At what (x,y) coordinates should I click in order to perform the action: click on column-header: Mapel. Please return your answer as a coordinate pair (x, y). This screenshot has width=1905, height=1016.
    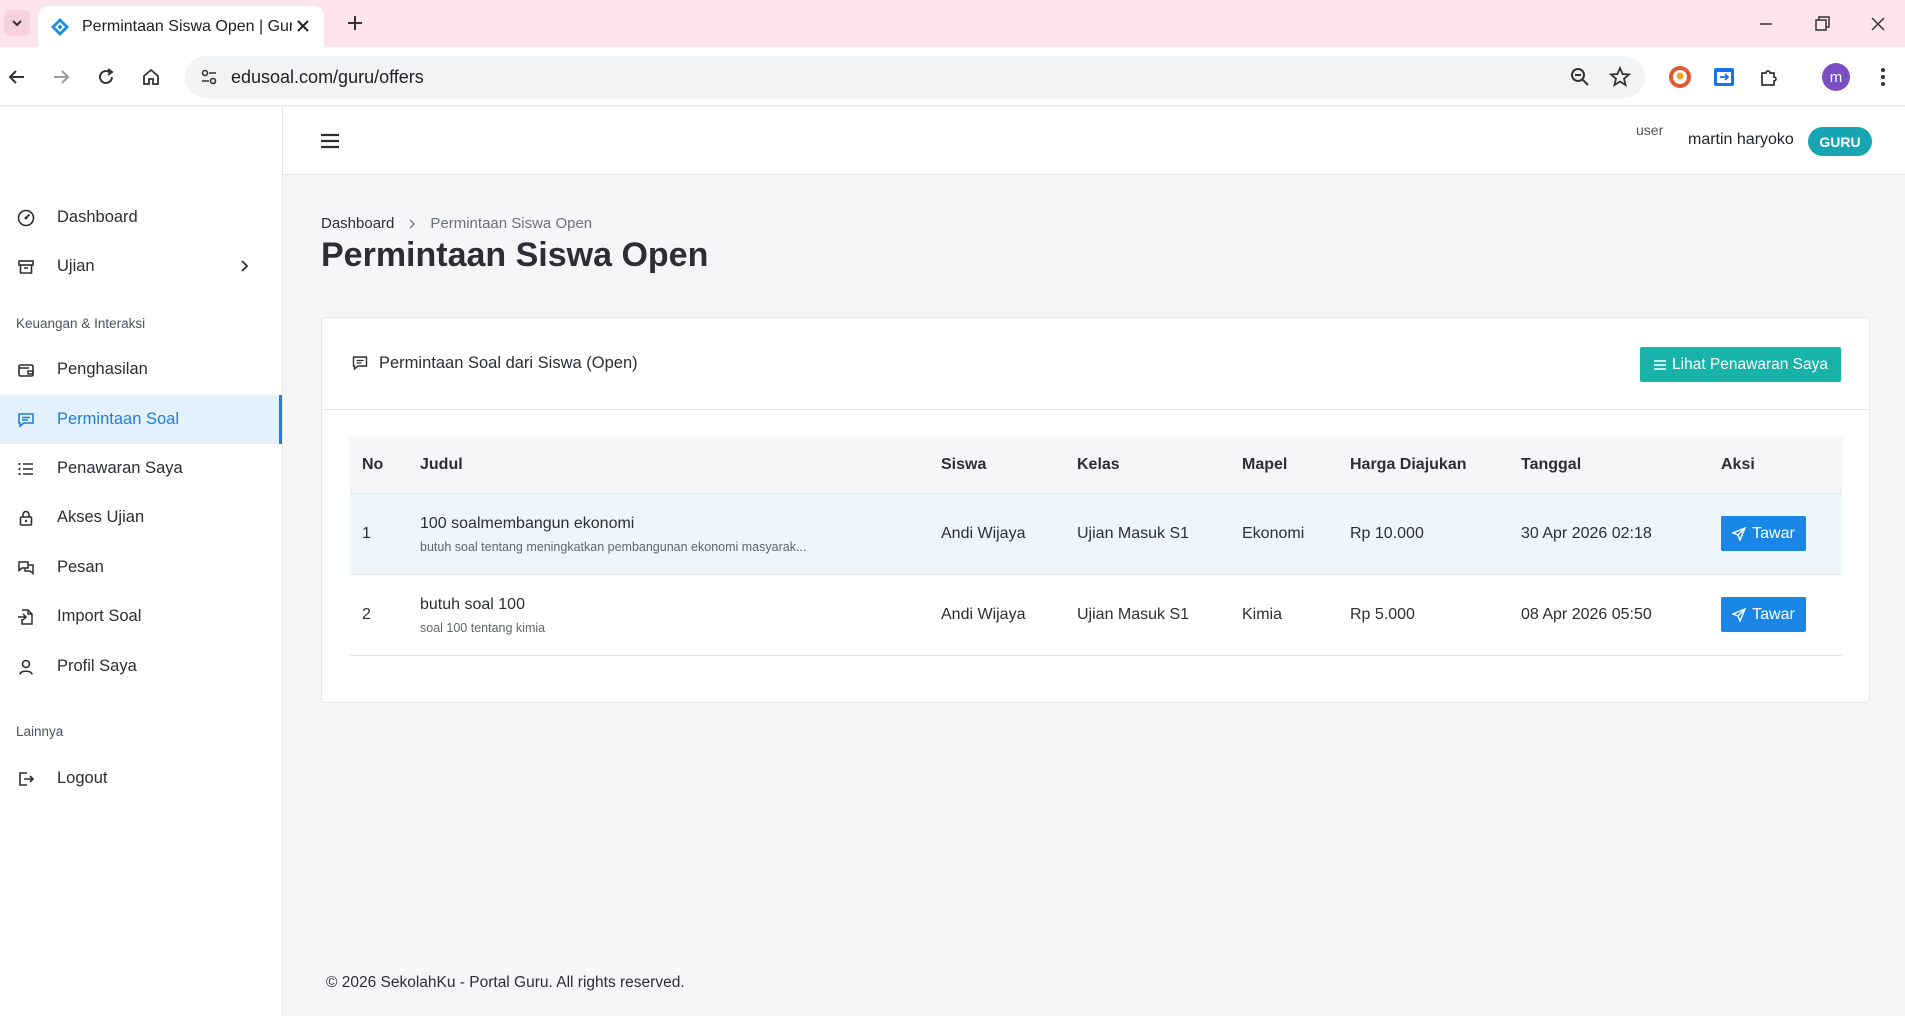
    Looking at the image, I should click on (1265, 464).